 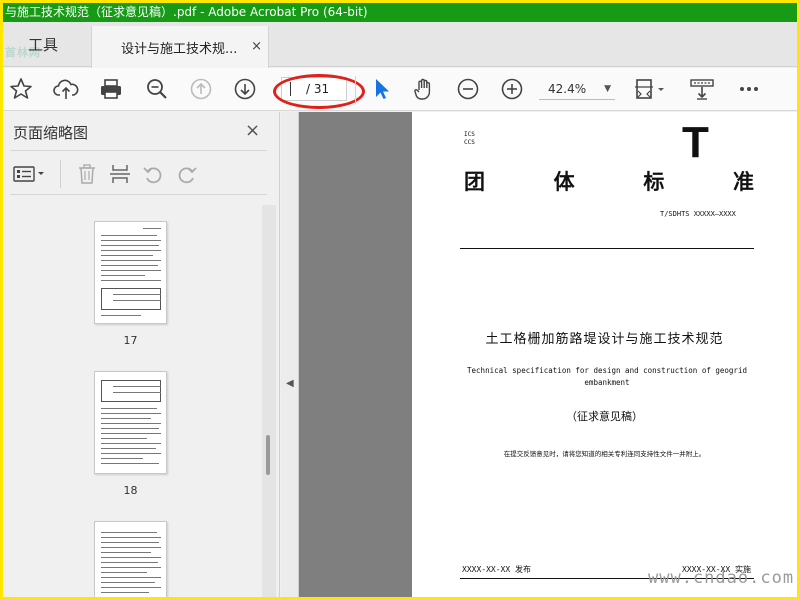 I want to click on upload-cloud-button, so click(x=66, y=89).